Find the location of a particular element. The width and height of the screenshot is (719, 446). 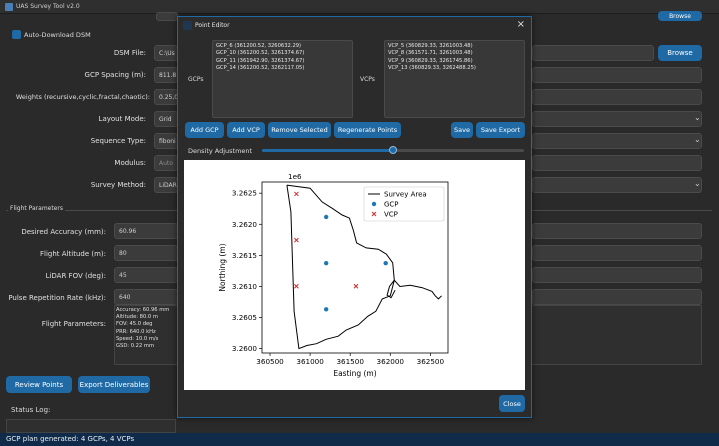

dialog-title: Point Editor is located at coordinates (212, 25).